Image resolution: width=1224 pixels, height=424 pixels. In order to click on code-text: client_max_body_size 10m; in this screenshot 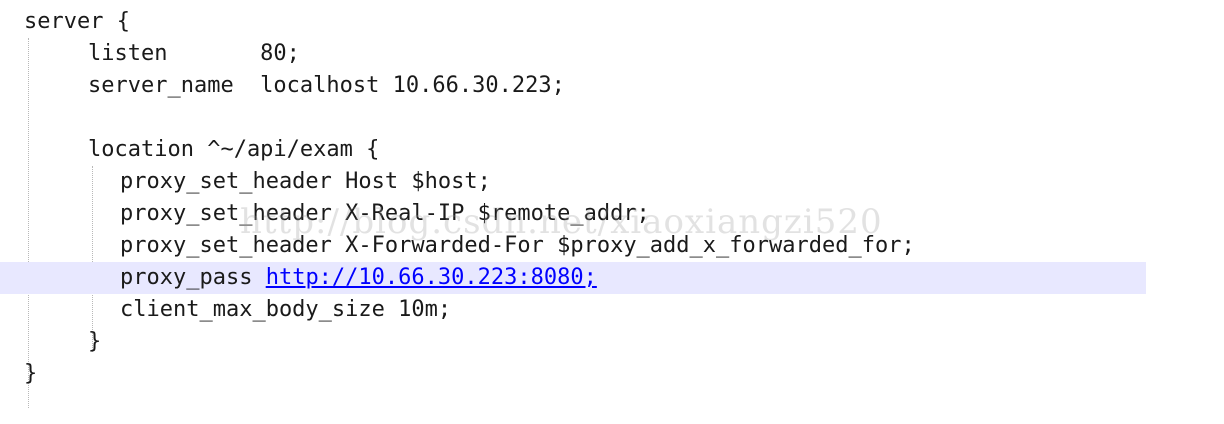, I will do `click(286, 309)`.